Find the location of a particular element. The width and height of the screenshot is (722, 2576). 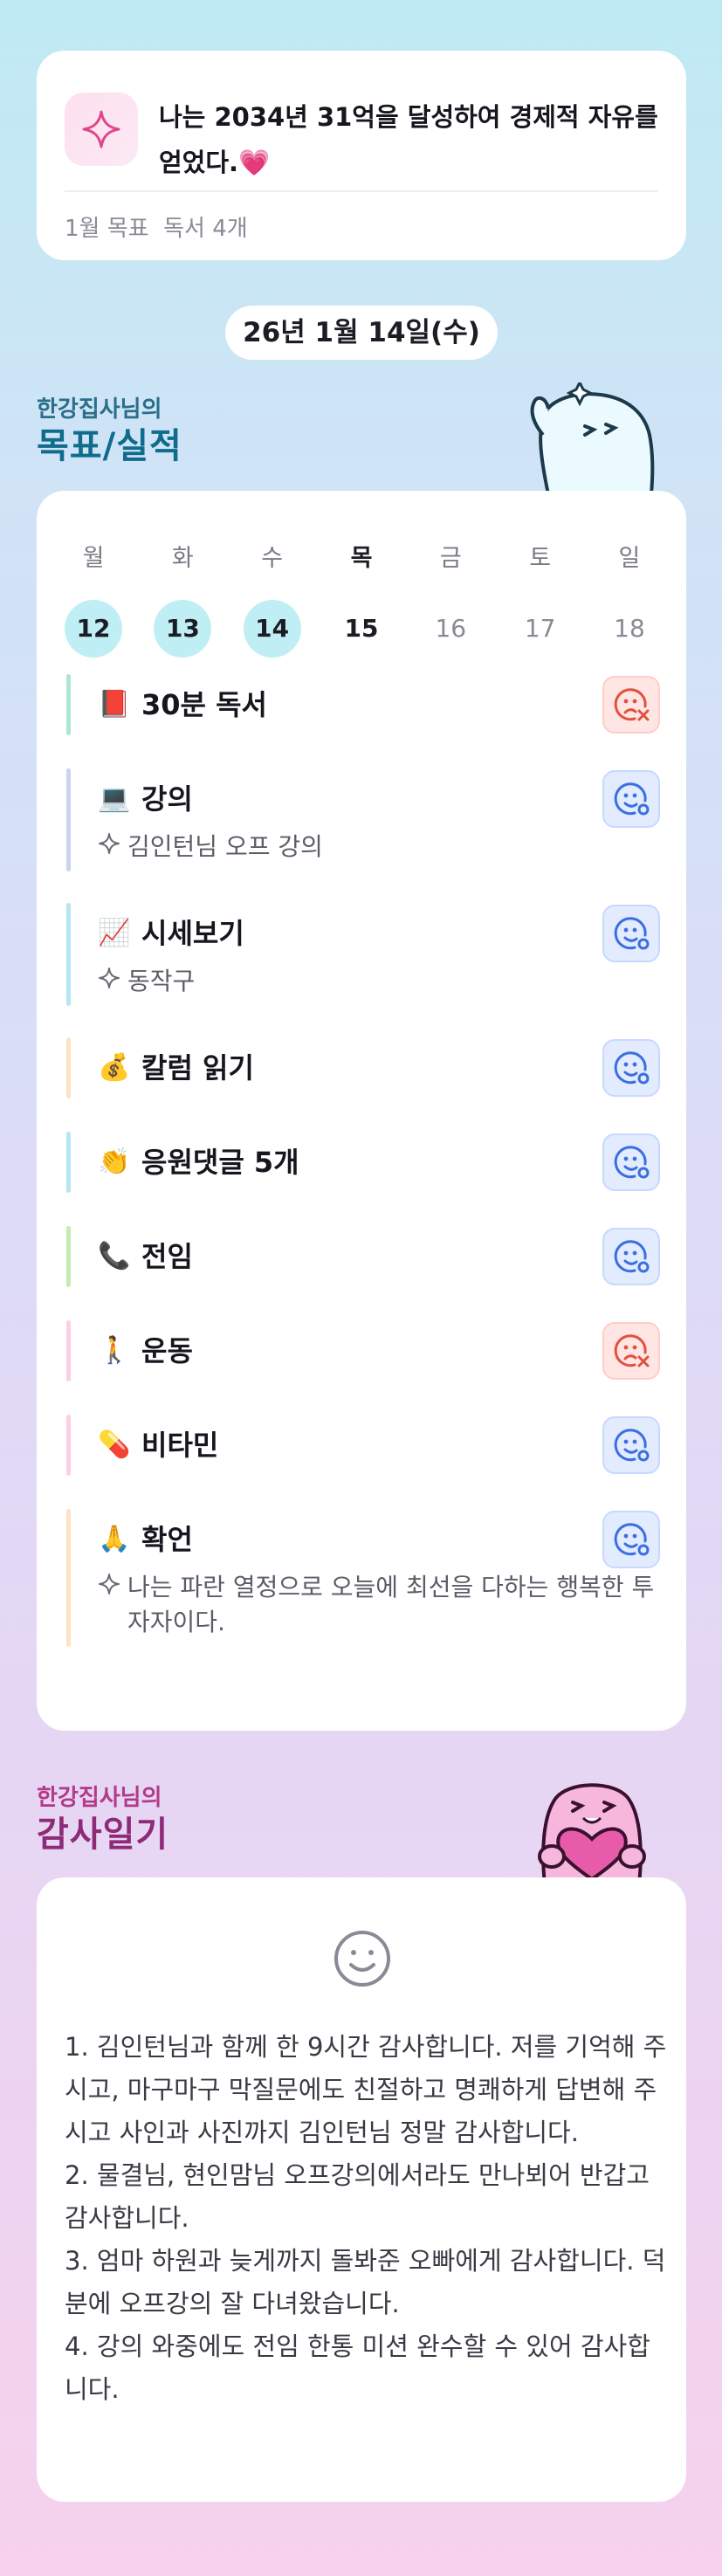

goal-statement: 나는 2034년 31억을 달성하여 경제적 자유를 얻었다.💗 is located at coordinates (409, 139).